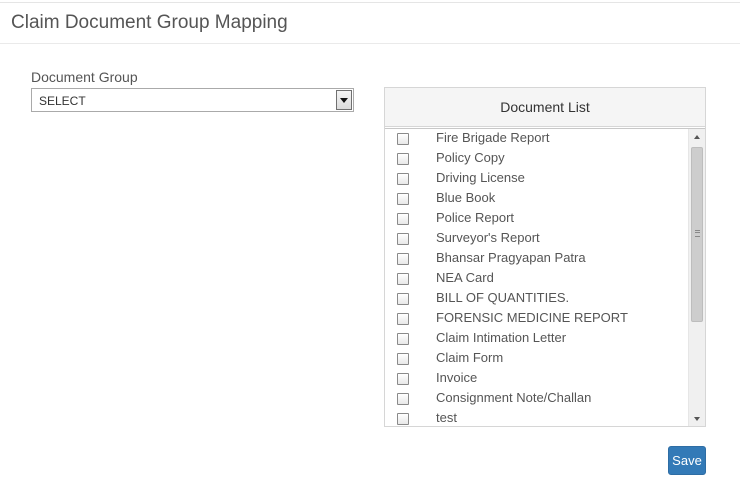 This screenshot has width=740, height=487. I want to click on document-label: NEA Card, so click(465, 277).